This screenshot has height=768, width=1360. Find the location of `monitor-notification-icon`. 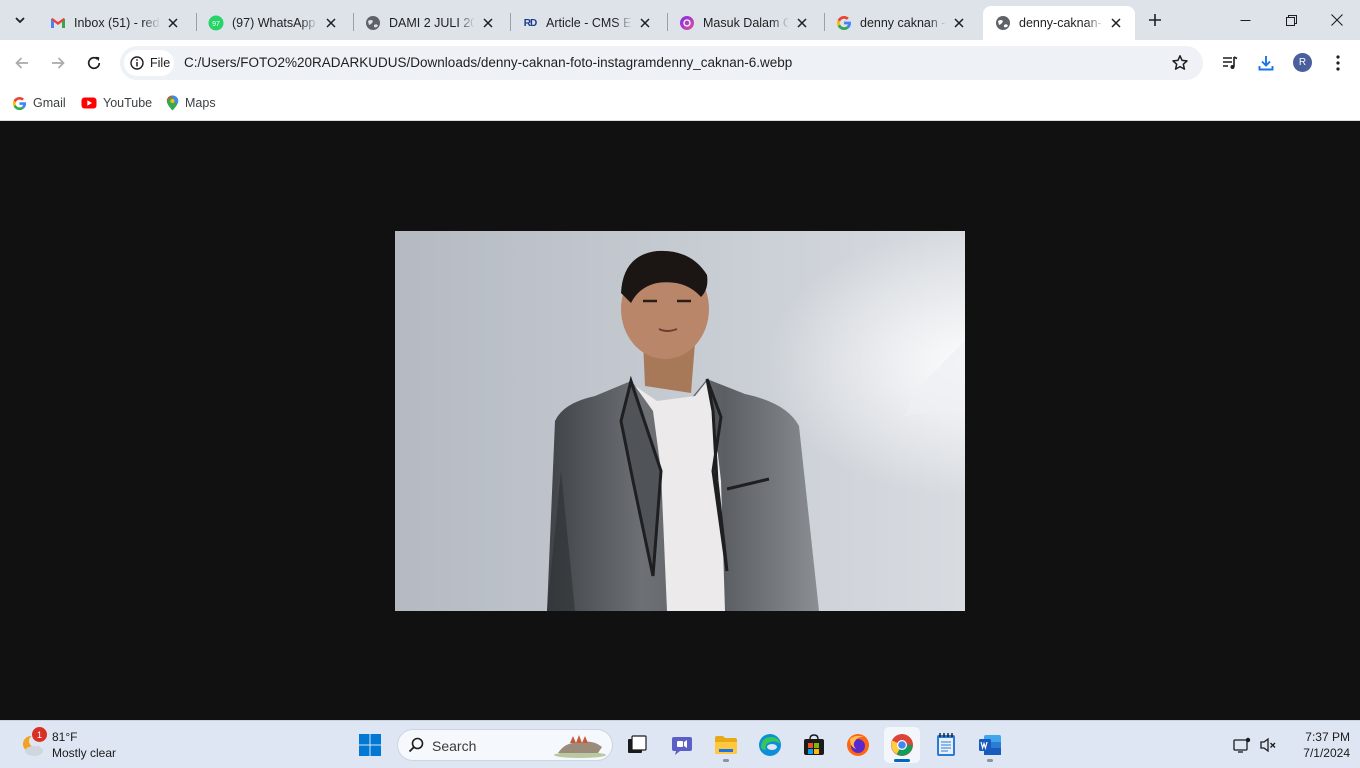

monitor-notification-icon is located at coordinates (1242, 745).